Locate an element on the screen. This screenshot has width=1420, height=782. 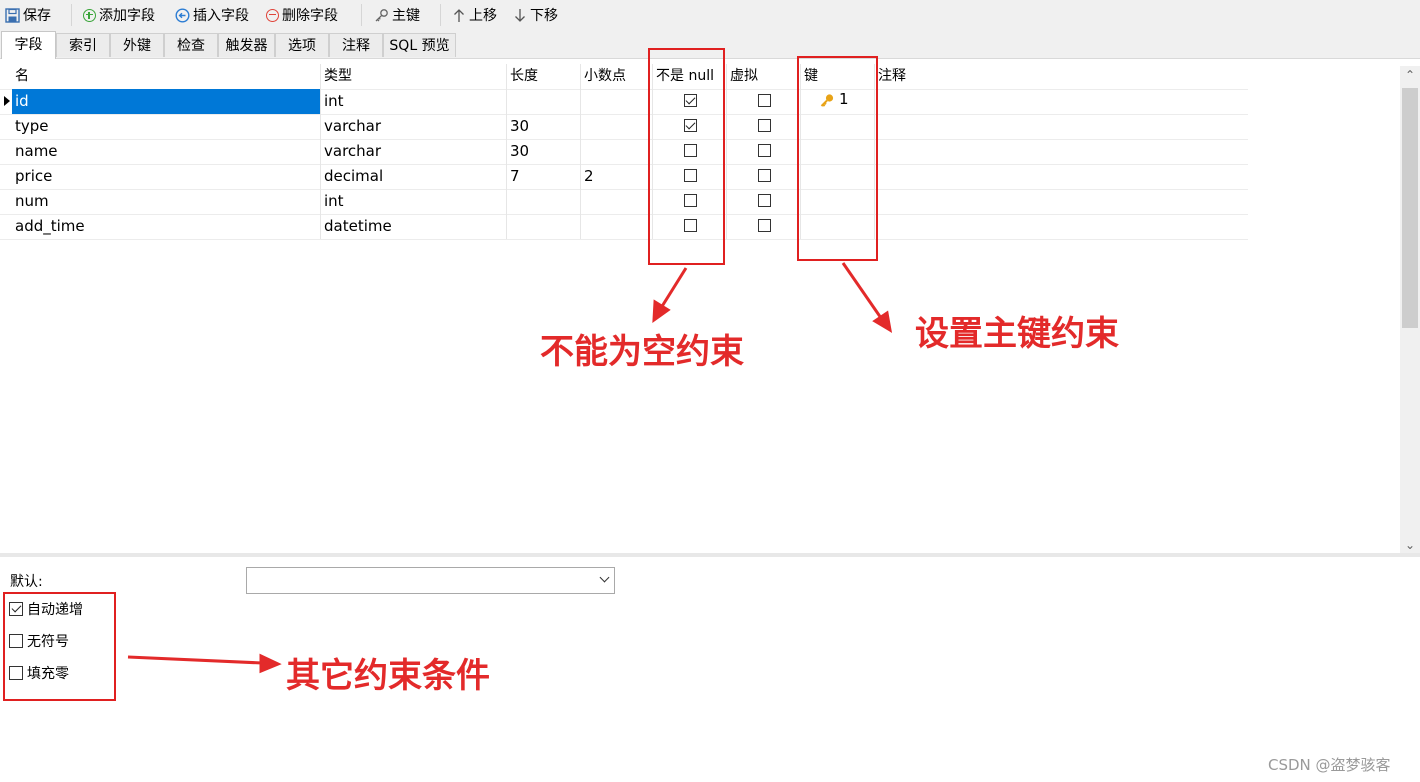
other-constraints-annotation: 其它约束条件 is located at coordinates (388, 676).